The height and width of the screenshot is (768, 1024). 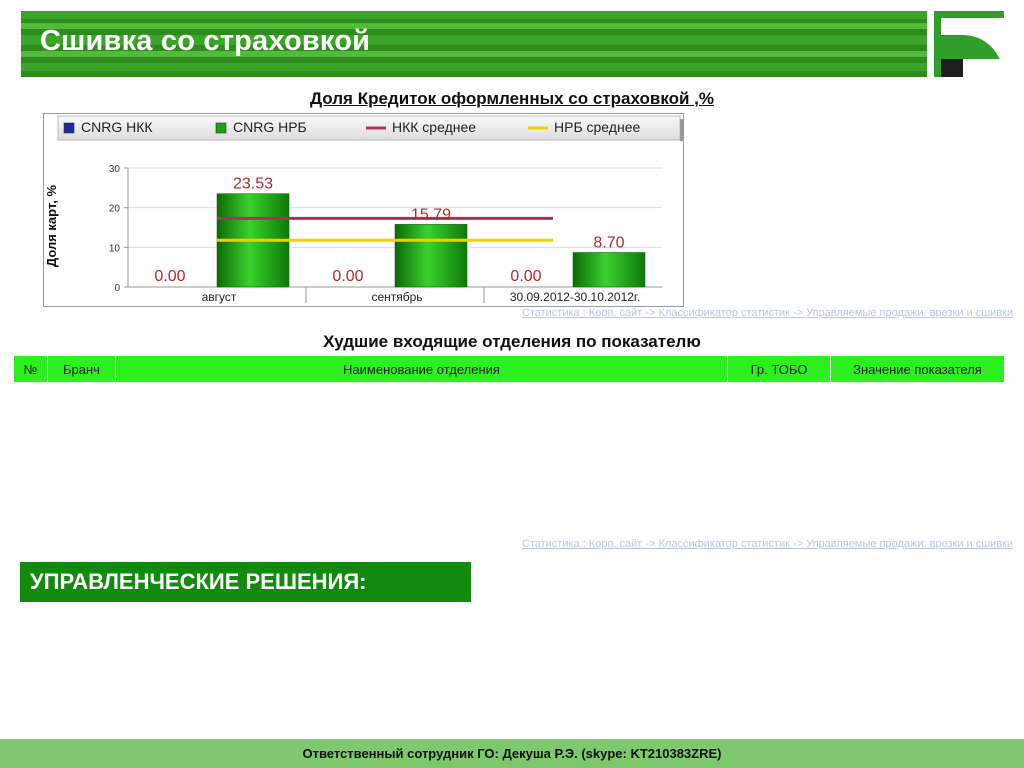 I want to click on data-label-nrb: 8.70, so click(x=608, y=242).